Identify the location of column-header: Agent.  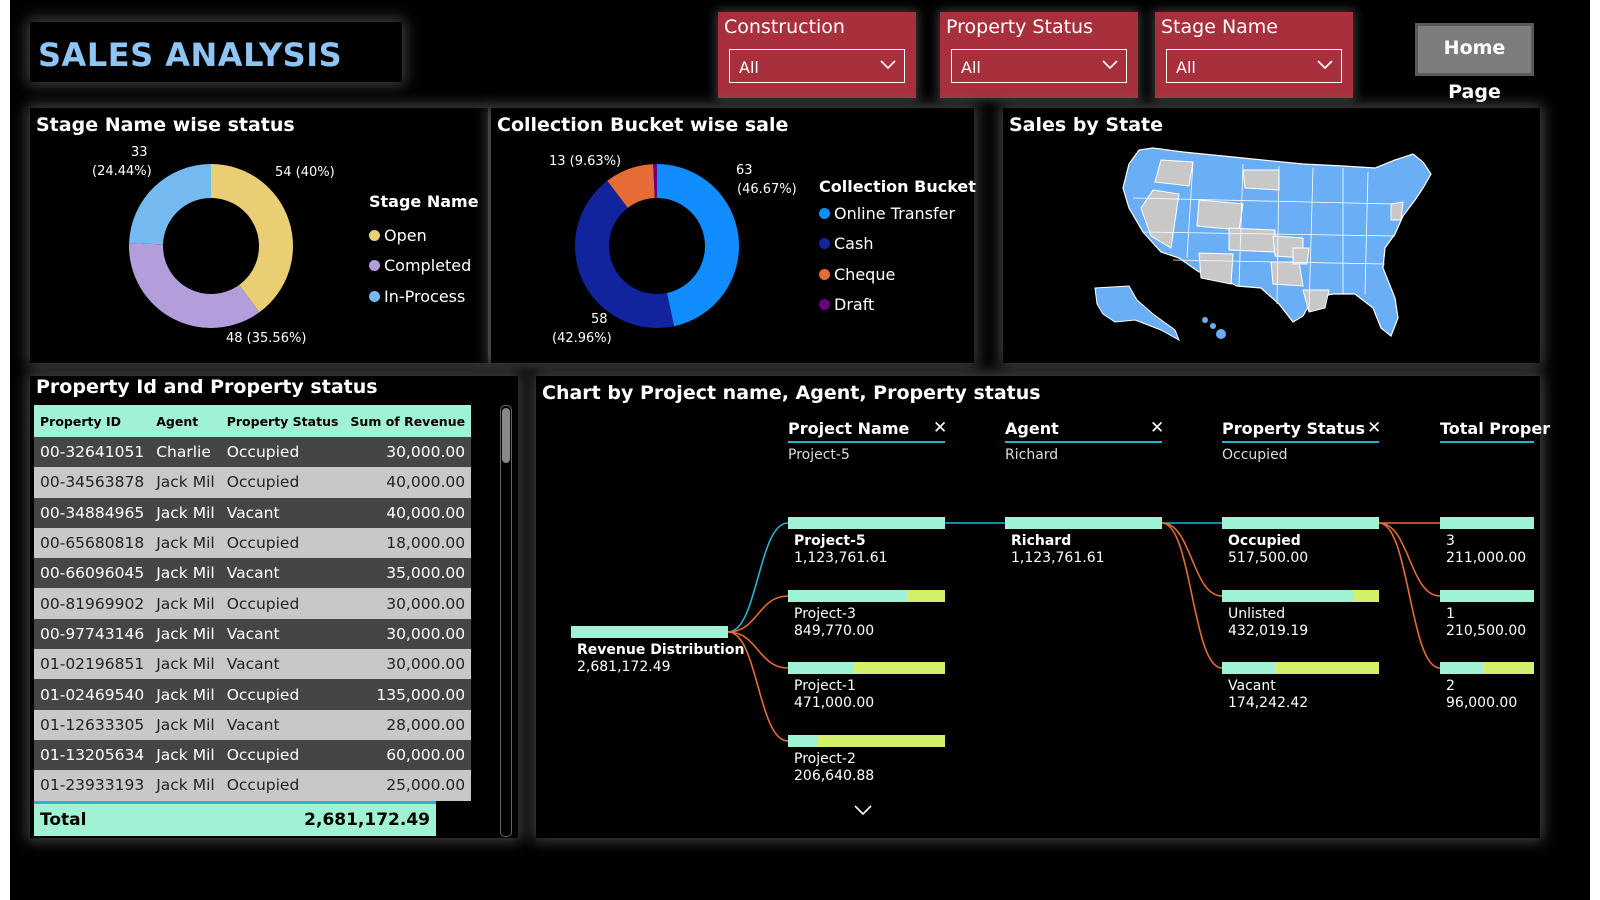
(185, 421).